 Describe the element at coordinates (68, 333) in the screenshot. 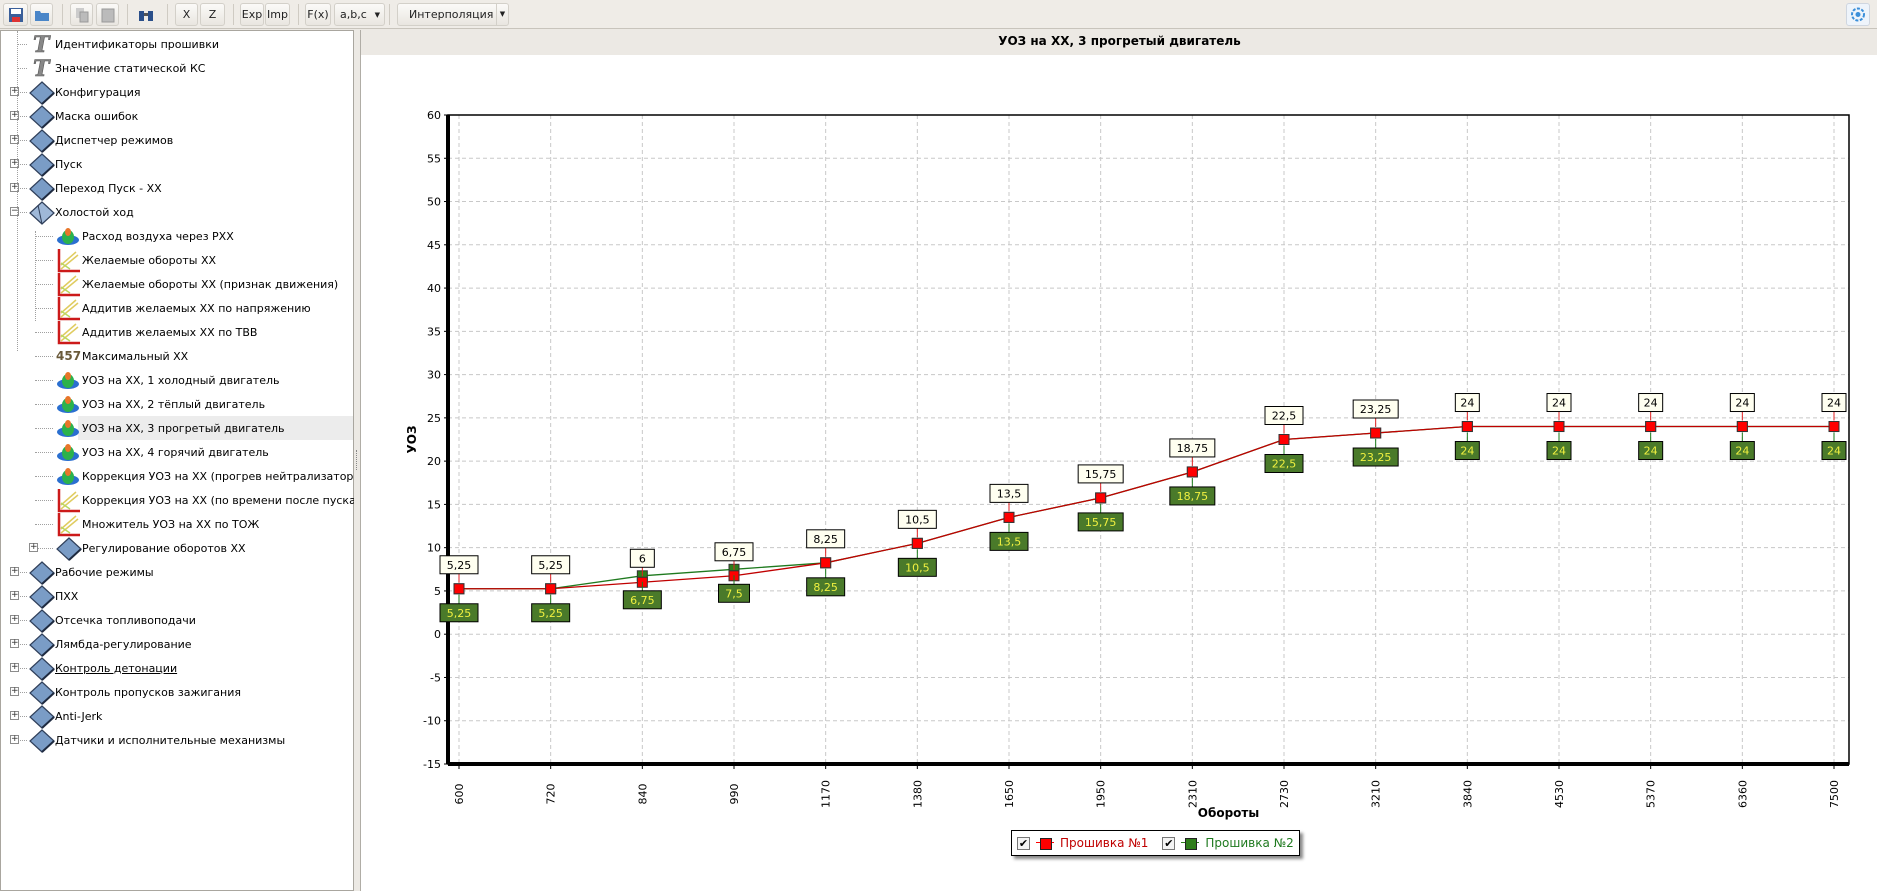

I see `curve-icon` at that location.